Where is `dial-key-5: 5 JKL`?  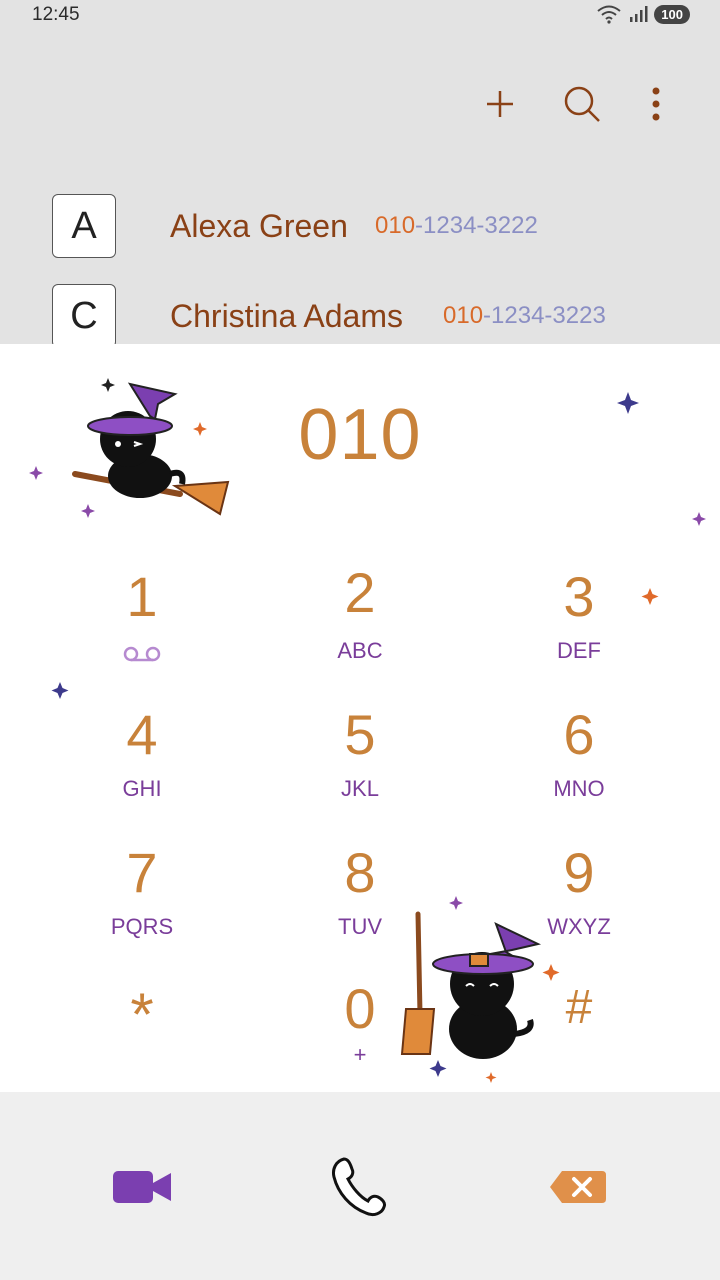 dial-key-5: 5 JKL is located at coordinates (360, 752).